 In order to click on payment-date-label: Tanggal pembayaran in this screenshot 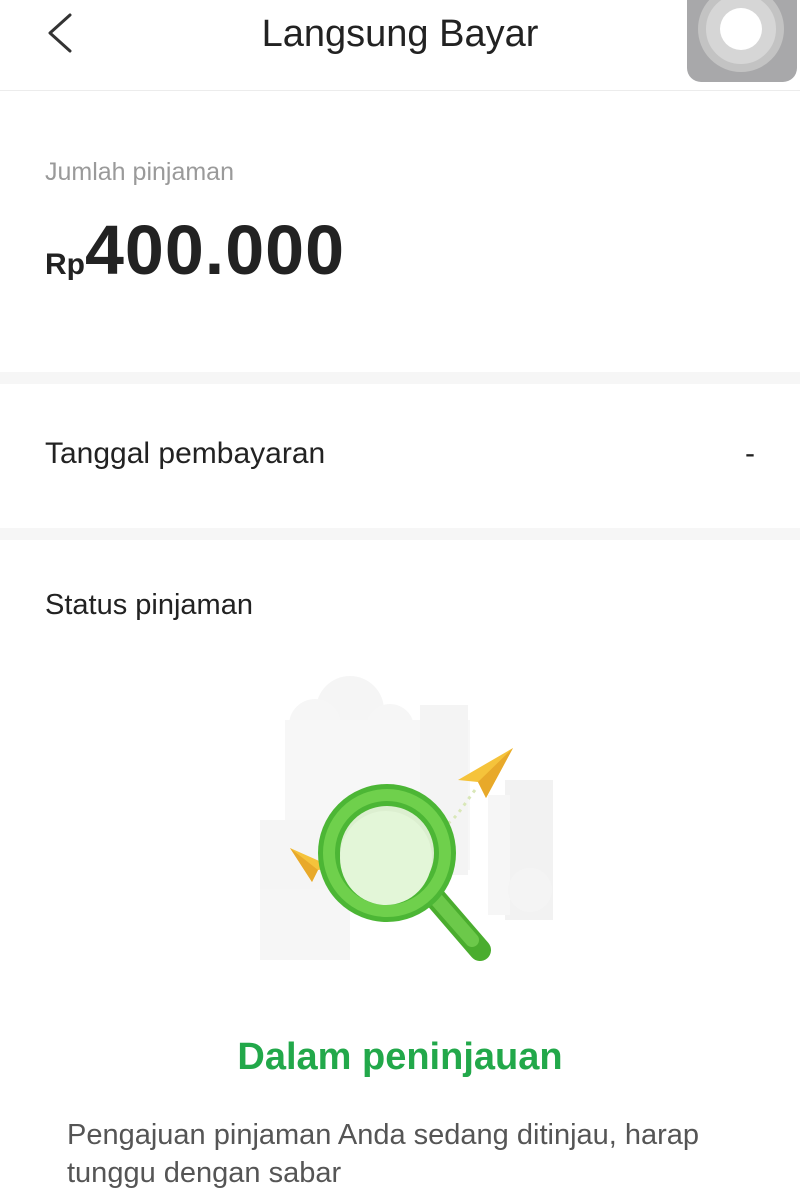, I will do `click(185, 453)`.